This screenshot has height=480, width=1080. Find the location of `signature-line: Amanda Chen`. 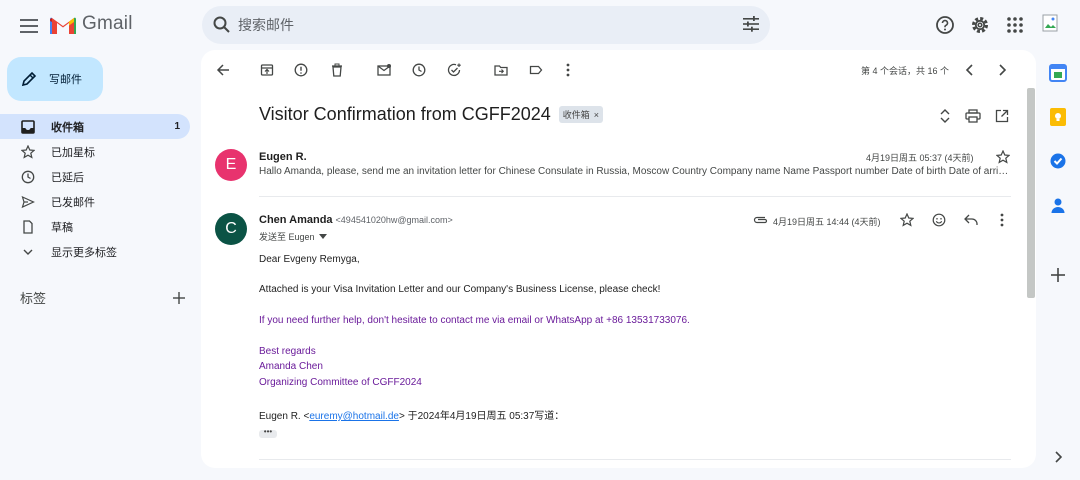

signature-line: Amanda Chen is located at coordinates (291, 366).